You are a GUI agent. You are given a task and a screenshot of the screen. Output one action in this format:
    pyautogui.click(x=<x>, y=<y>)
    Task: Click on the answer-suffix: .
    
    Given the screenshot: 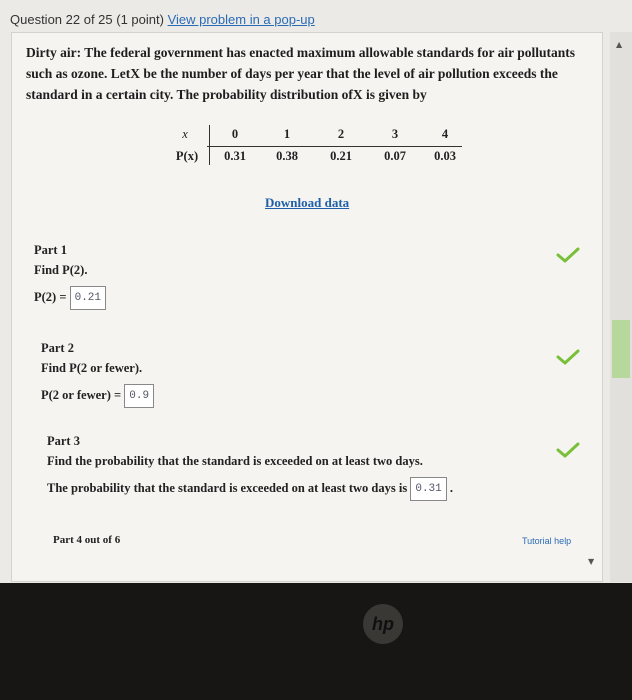 What is the action you would take?
    pyautogui.click(x=451, y=487)
    